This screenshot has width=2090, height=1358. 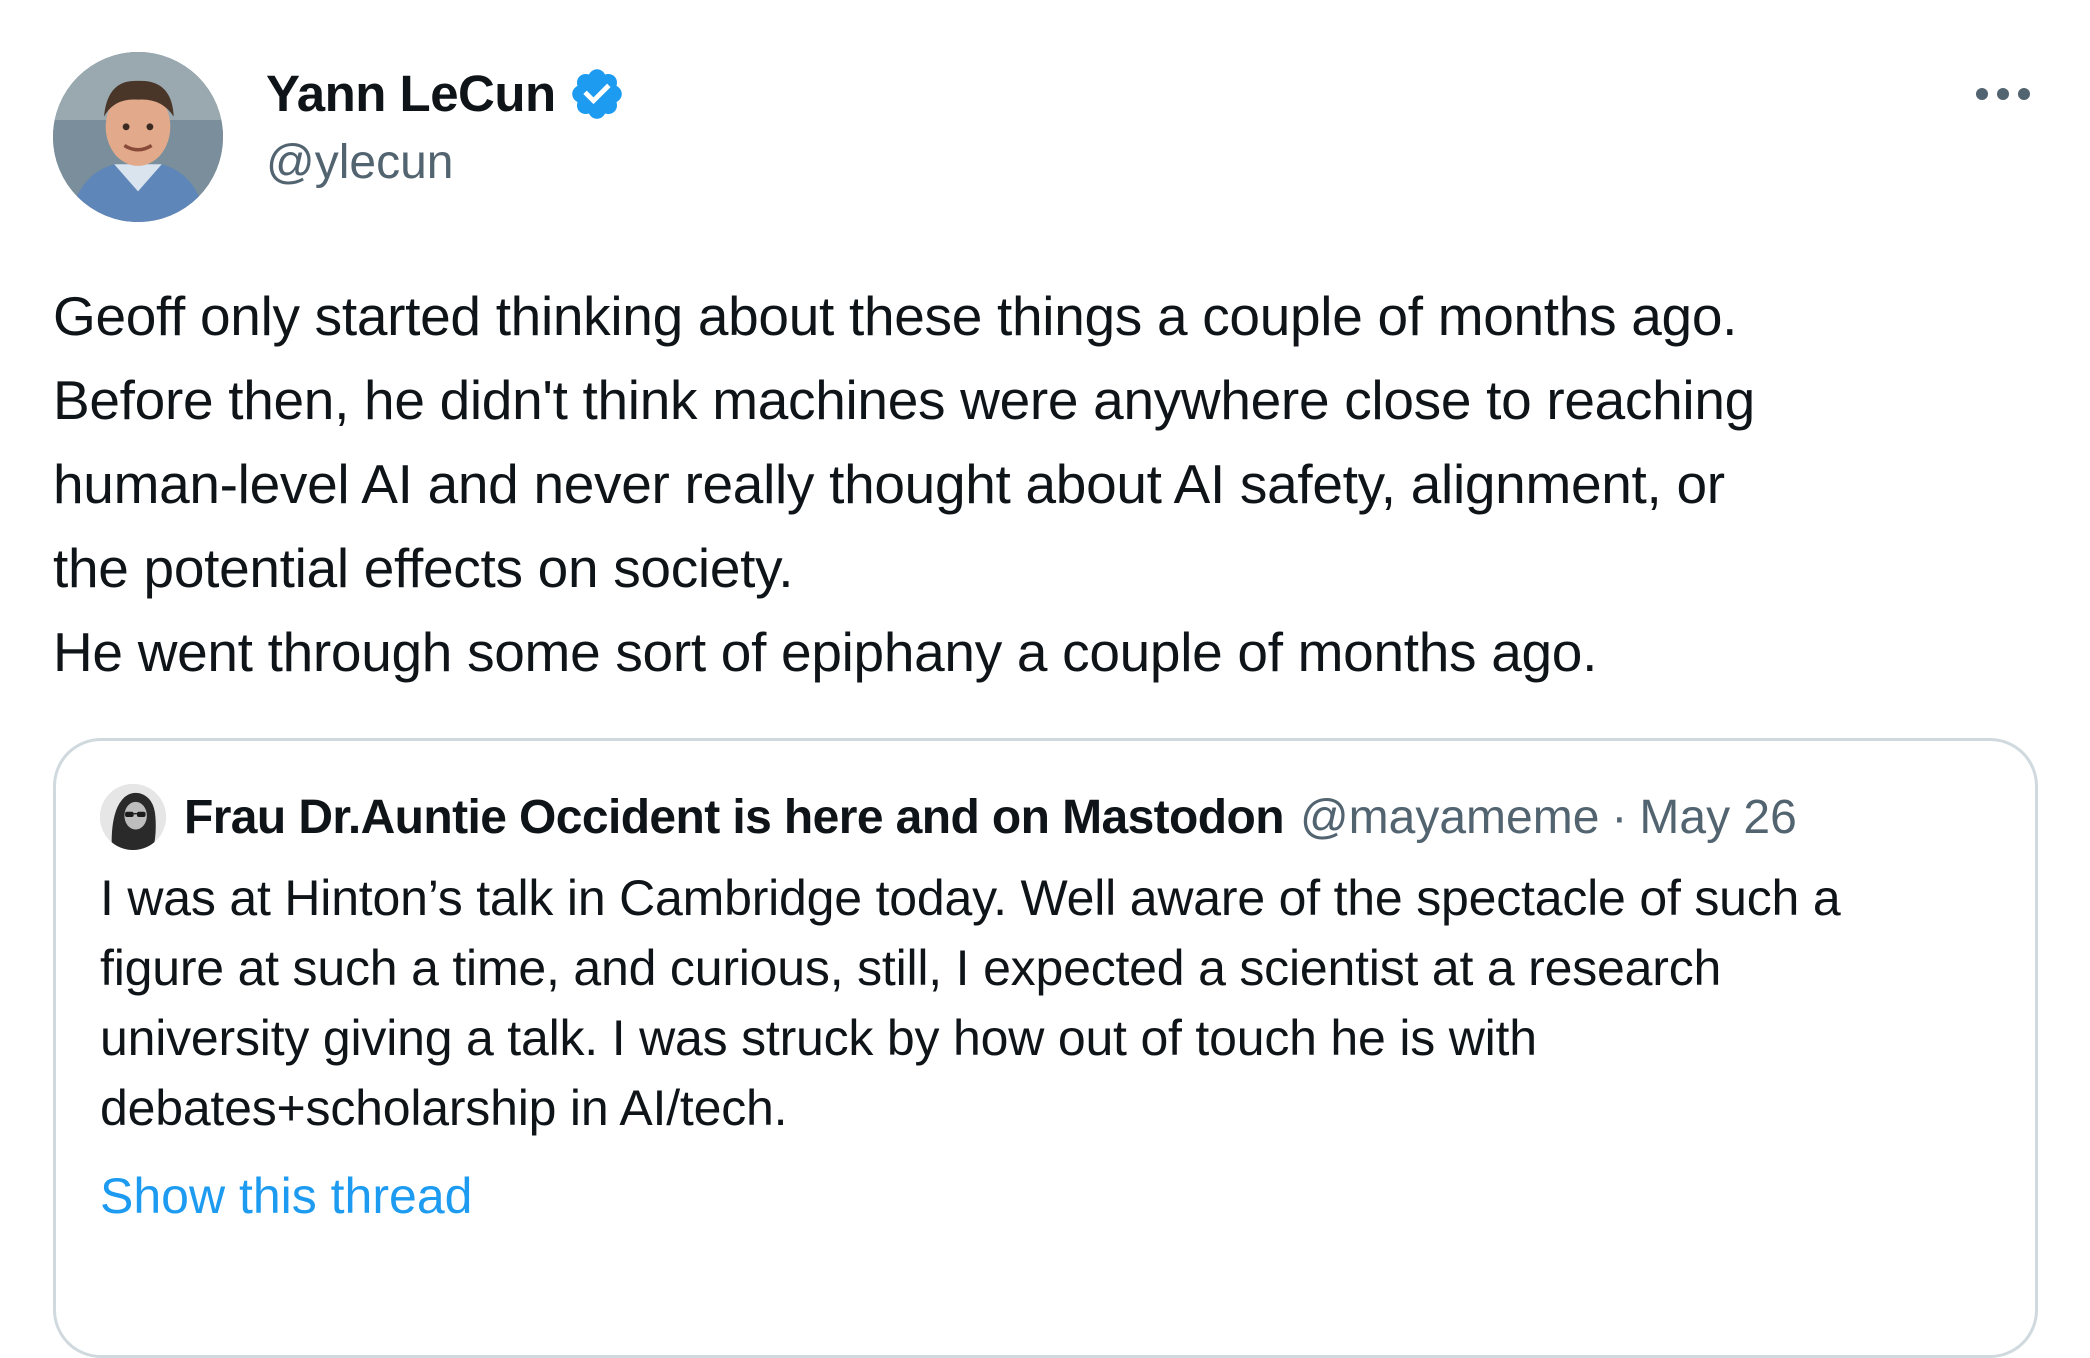 I want to click on more-options-button, so click(x=2003, y=94).